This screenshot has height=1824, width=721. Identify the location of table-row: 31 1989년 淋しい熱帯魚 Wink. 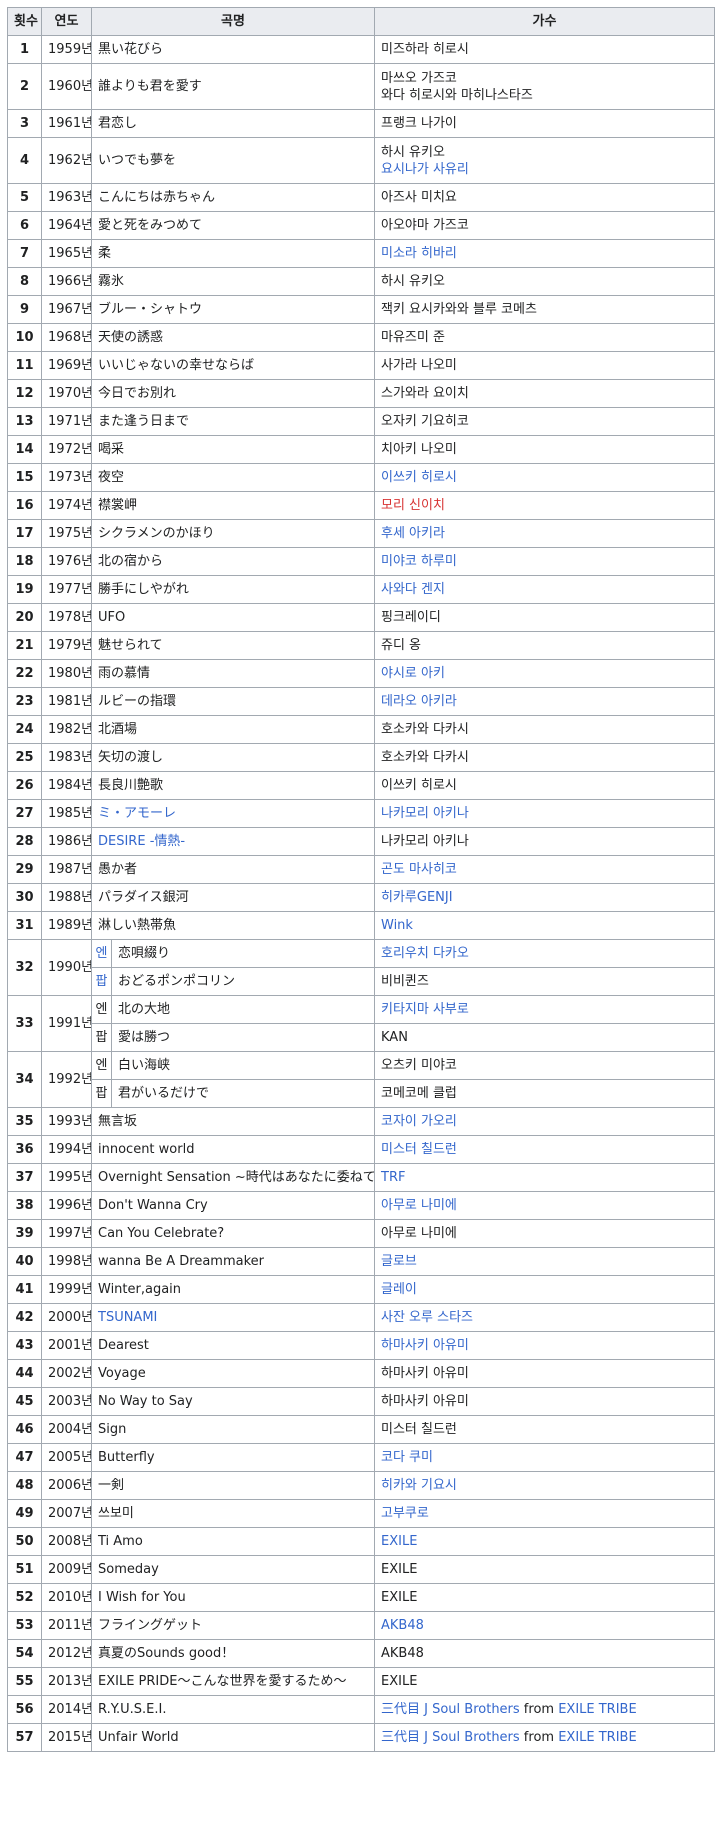
(361, 925).